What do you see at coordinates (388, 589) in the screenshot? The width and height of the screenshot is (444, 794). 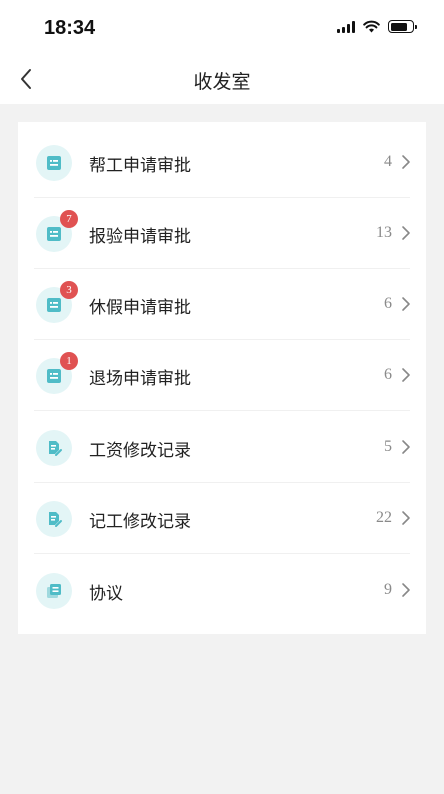 I see `menu-item-count: 9` at bounding box center [388, 589].